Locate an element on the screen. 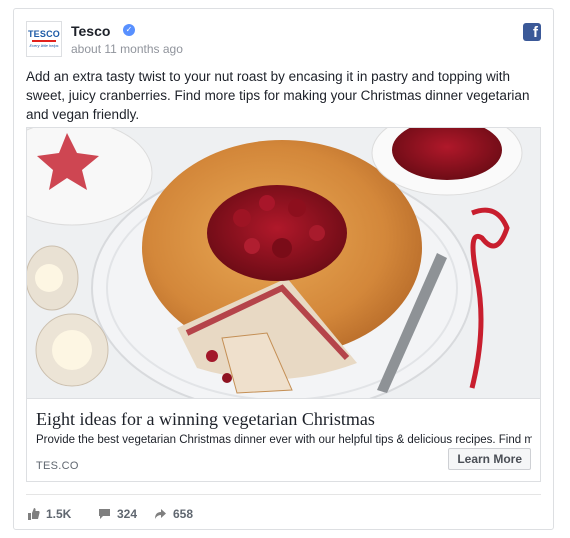  page-avatar: TESCO Every little helps is located at coordinates (44, 39).